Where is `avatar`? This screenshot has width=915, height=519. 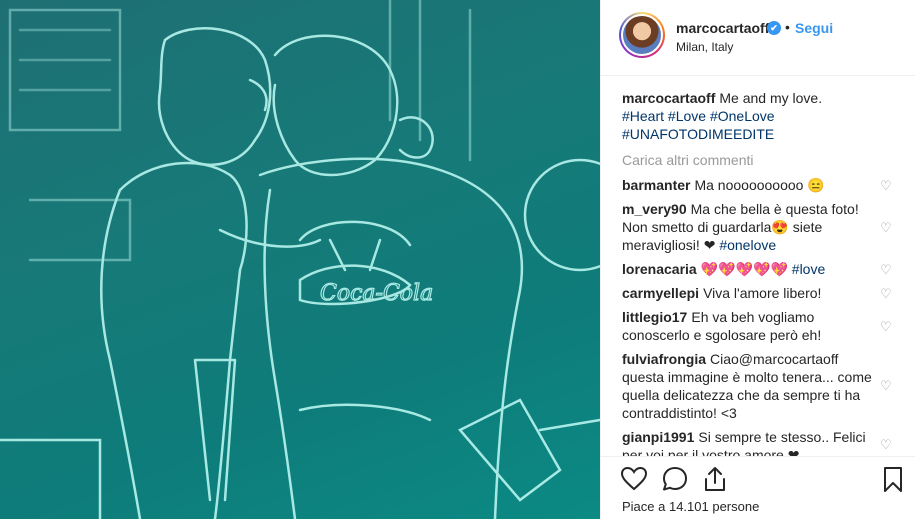
avatar is located at coordinates (642, 35).